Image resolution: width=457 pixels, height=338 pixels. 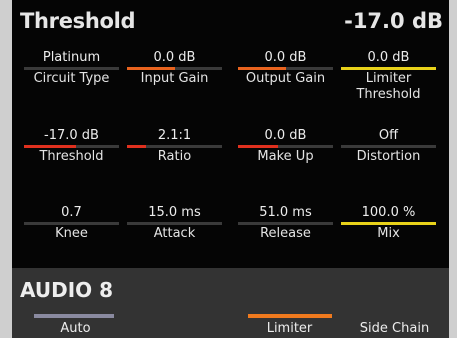 What do you see at coordinates (285, 212) in the screenshot?
I see `param-value: 51.0 ms` at bounding box center [285, 212].